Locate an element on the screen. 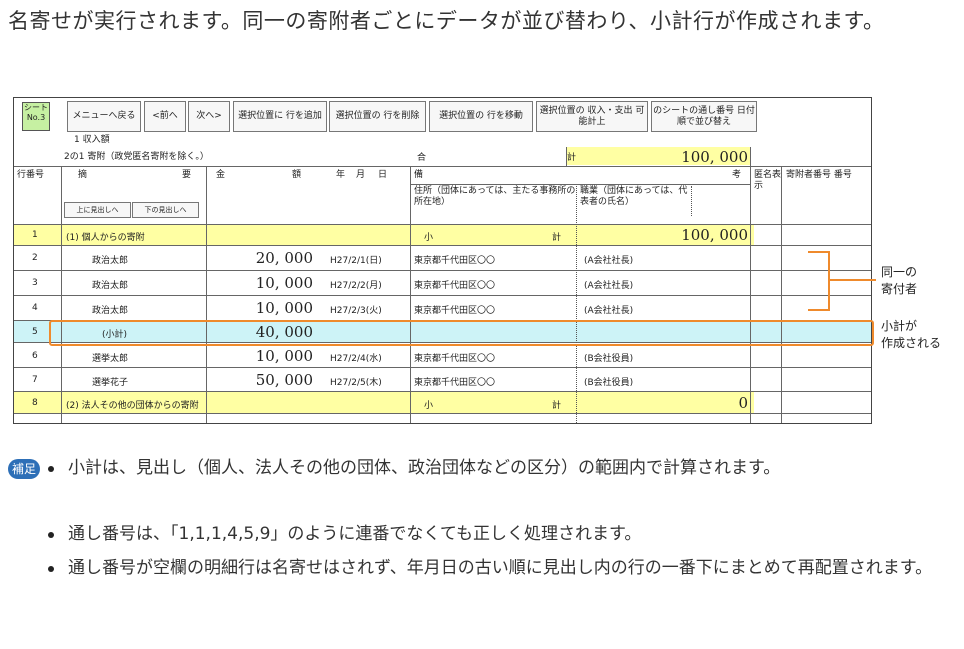 The image size is (964, 649). row-address-3: 東京都千代田区〇〇 is located at coordinates (454, 284).